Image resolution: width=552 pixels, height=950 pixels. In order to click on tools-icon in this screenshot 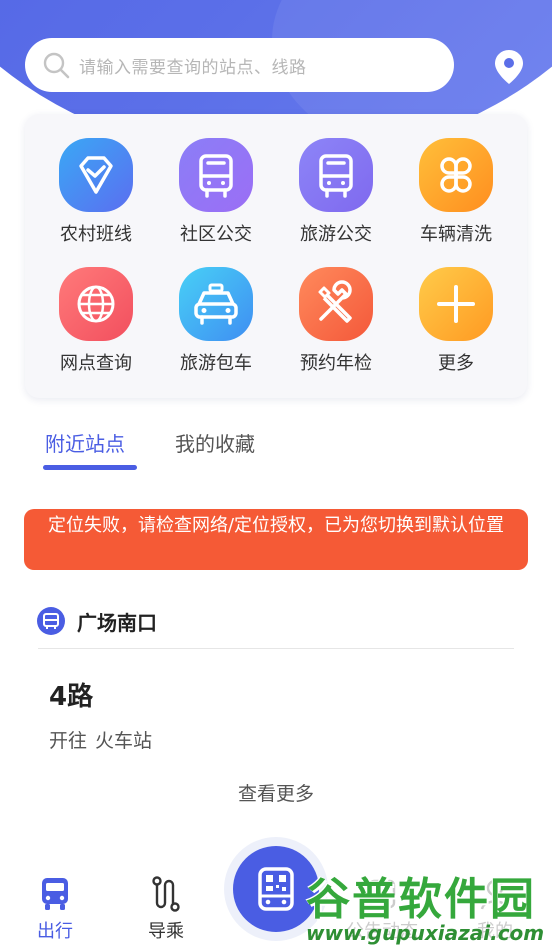, I will do `click(336, 304)`.